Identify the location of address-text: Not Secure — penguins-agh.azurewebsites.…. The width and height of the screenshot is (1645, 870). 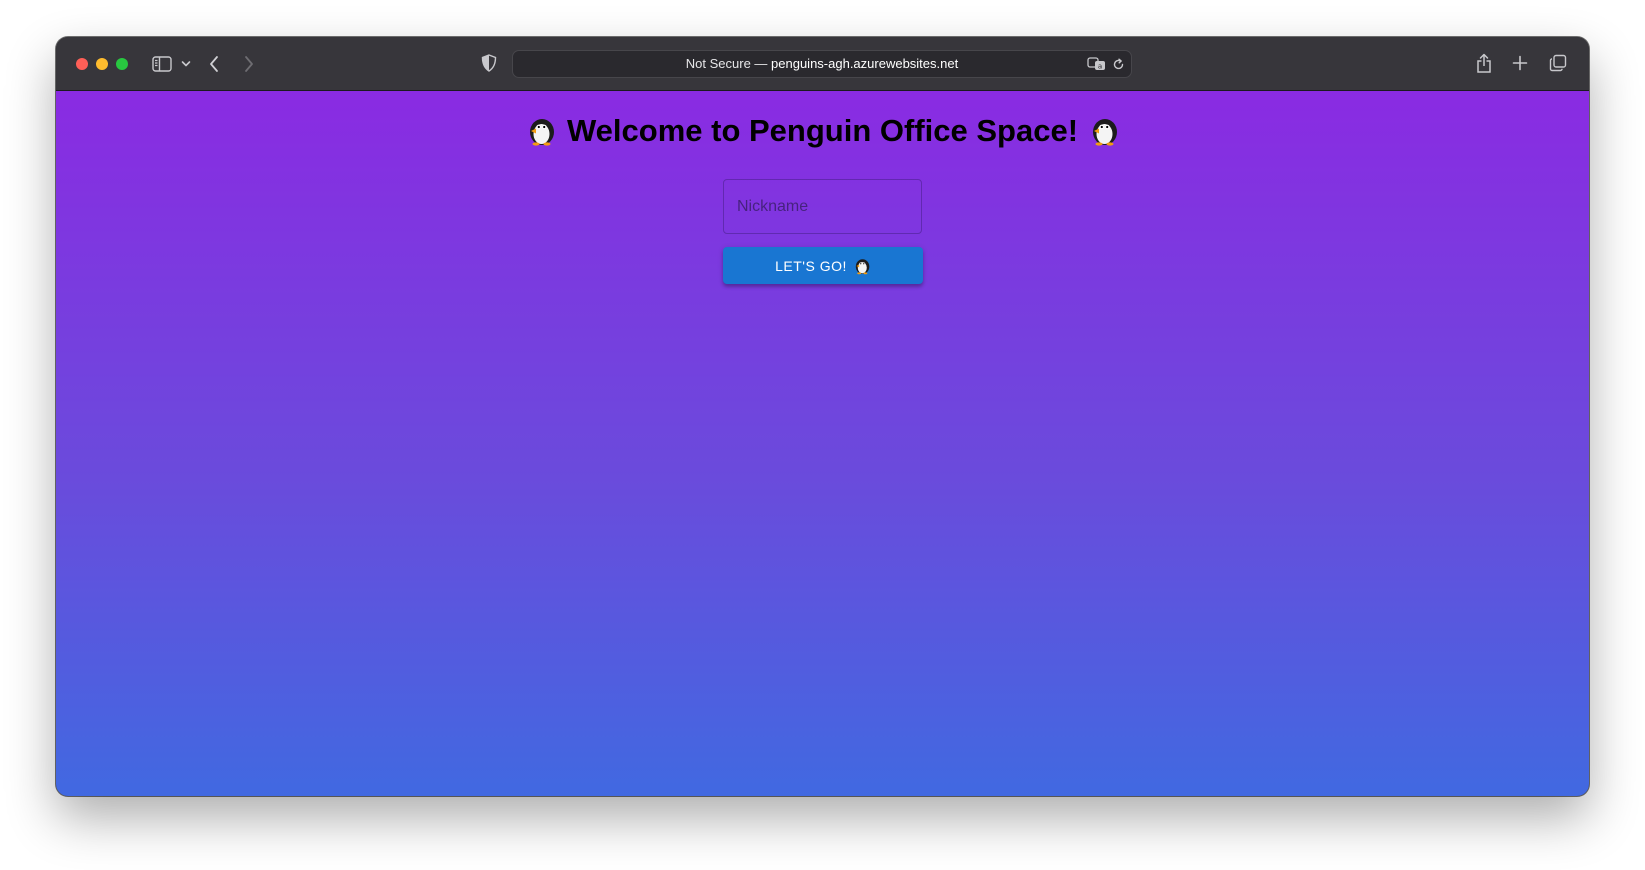
(822, 63).